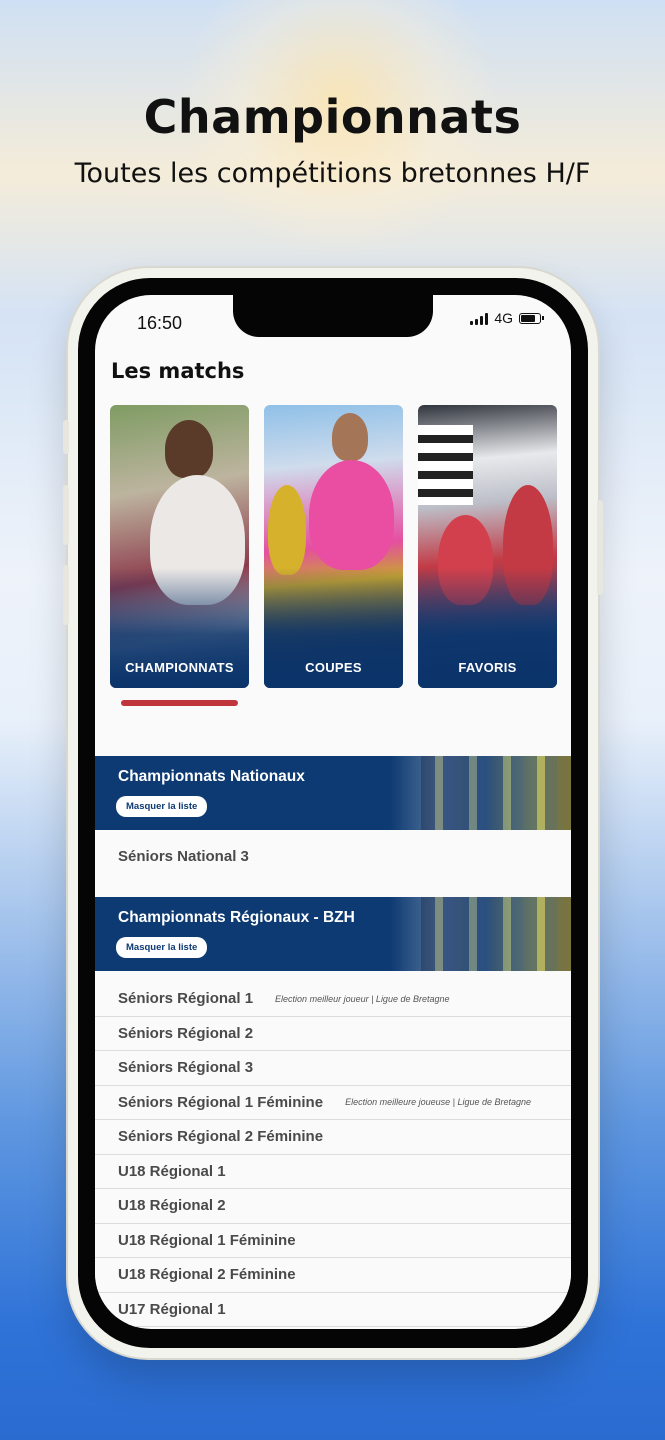 The image size is (665, 1440). I want to click on section-banner-nationaux: Championnats Nationaux Masquer la liste, so click(333, 793).